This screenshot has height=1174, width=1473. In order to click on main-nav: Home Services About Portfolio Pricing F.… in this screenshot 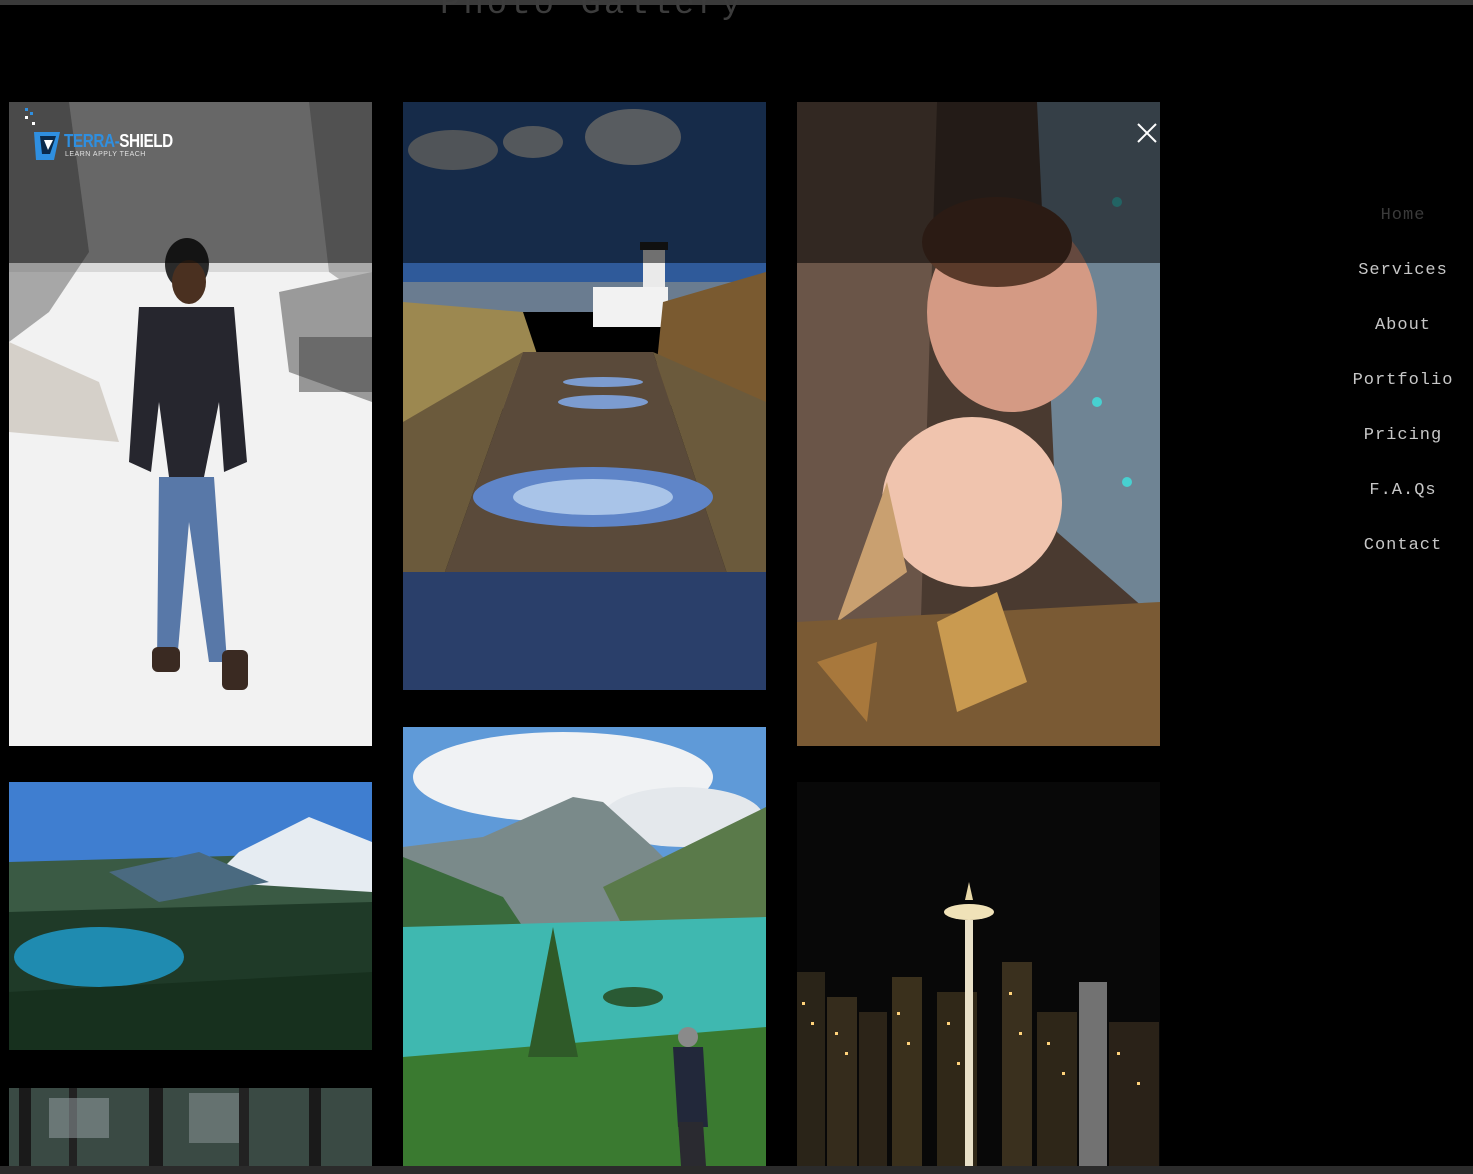, I will do `click(1401, 392)`.